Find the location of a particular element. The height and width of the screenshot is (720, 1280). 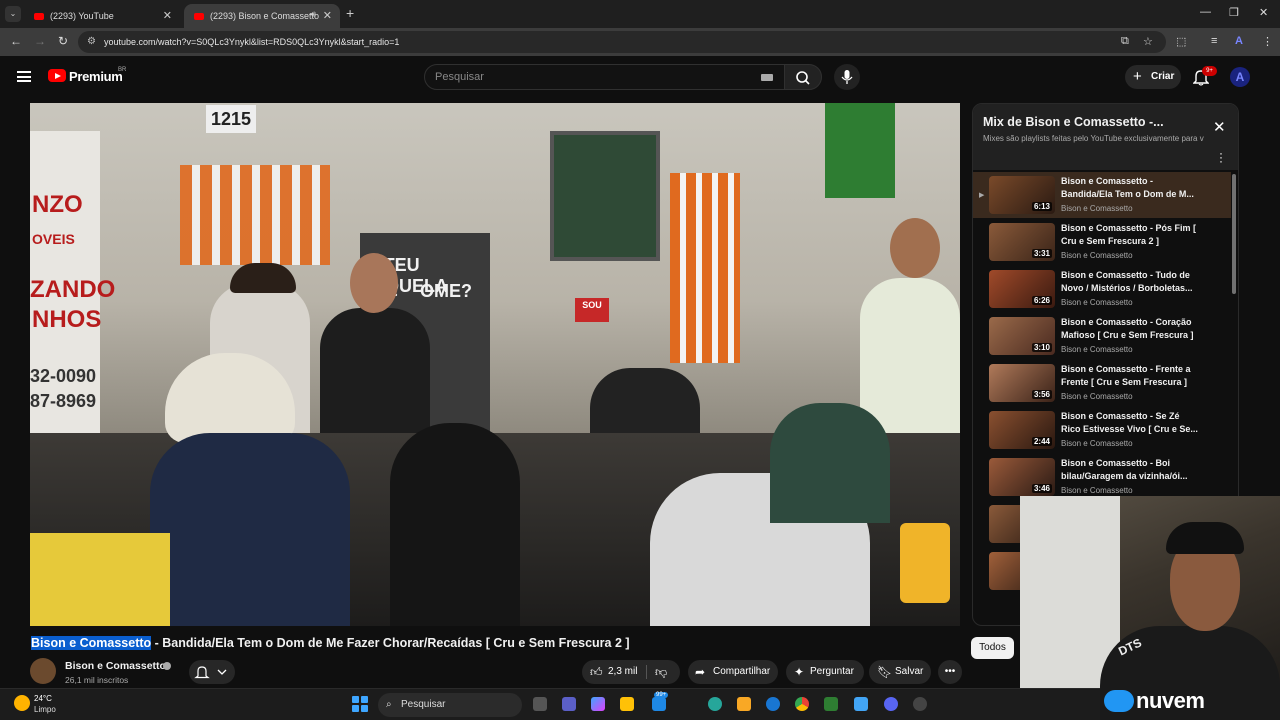

channel-name: Bison e Comassetto is located at coordinates (115, 666).